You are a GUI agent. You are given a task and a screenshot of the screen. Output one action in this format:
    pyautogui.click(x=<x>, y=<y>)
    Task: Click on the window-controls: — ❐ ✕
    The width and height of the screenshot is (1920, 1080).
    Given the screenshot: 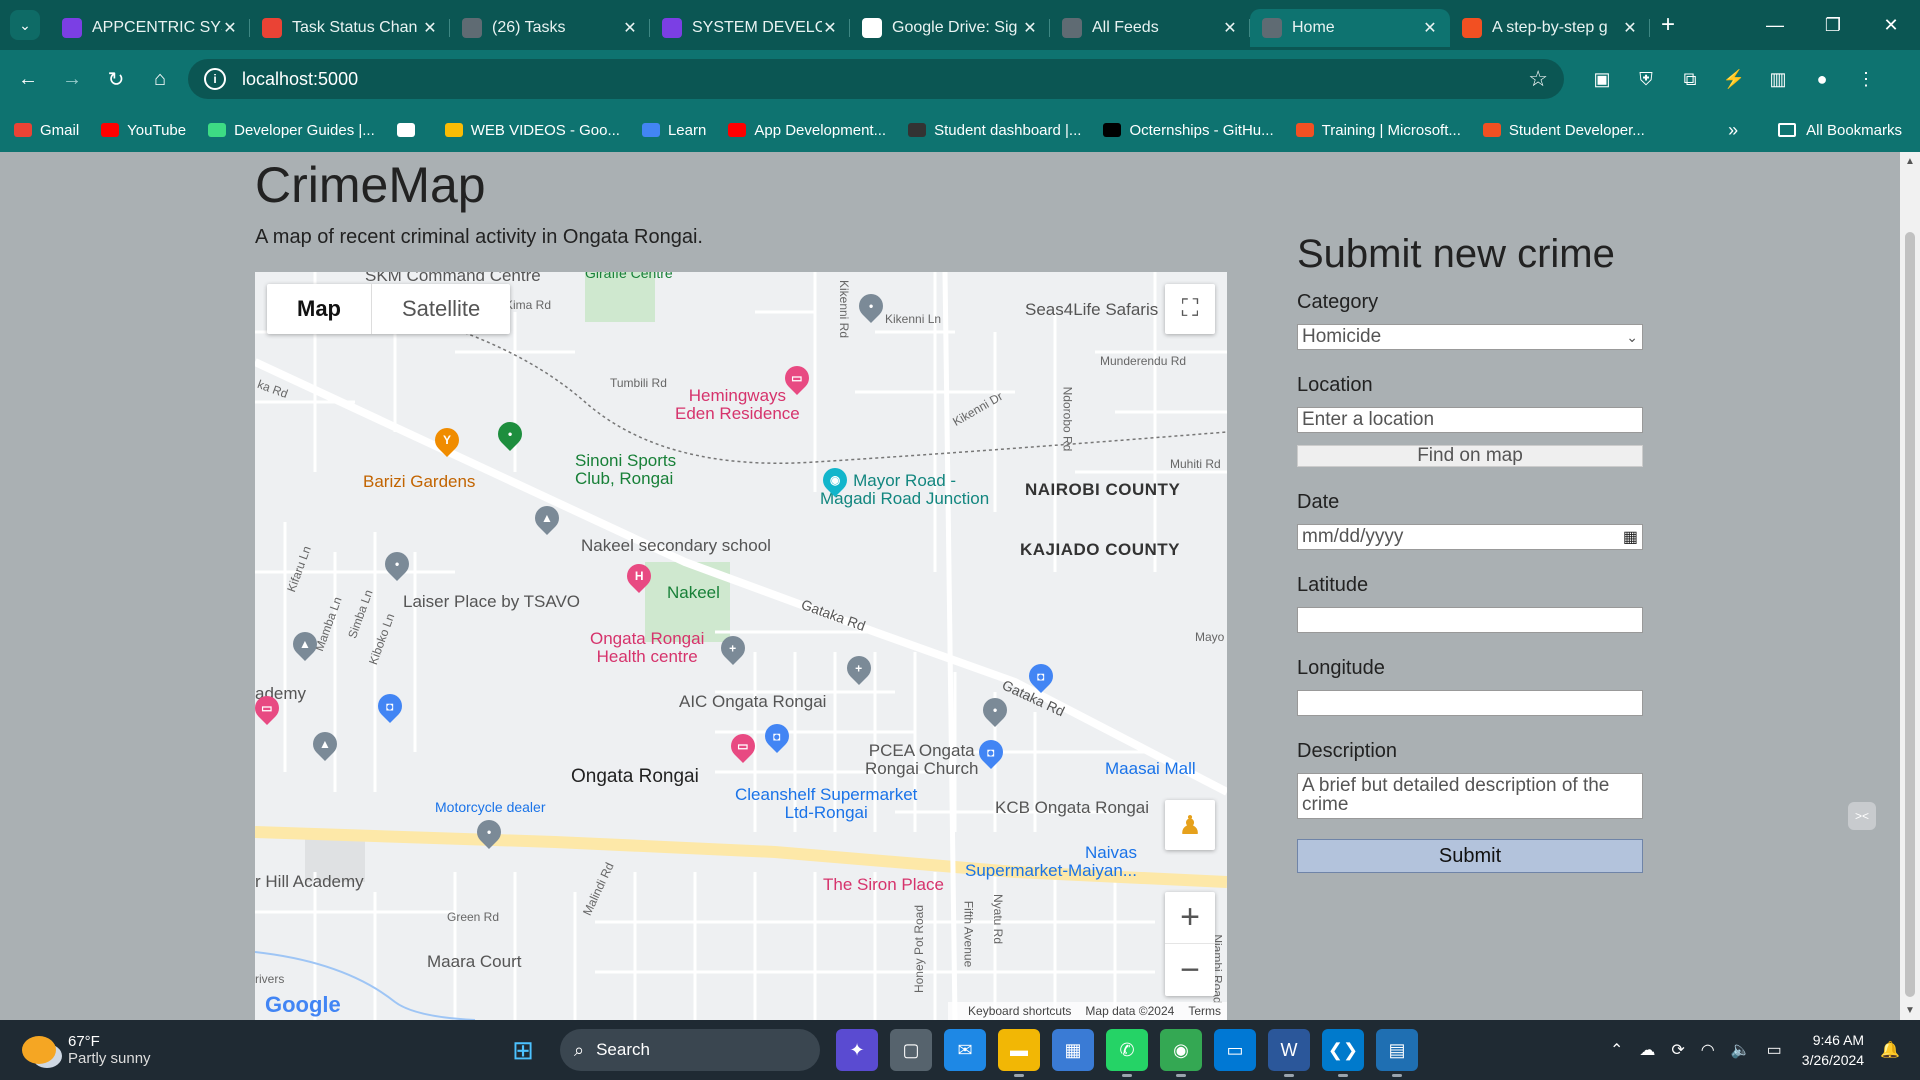 What is the action you would take?
    pyautogui.click(x=1833, y=25)
    